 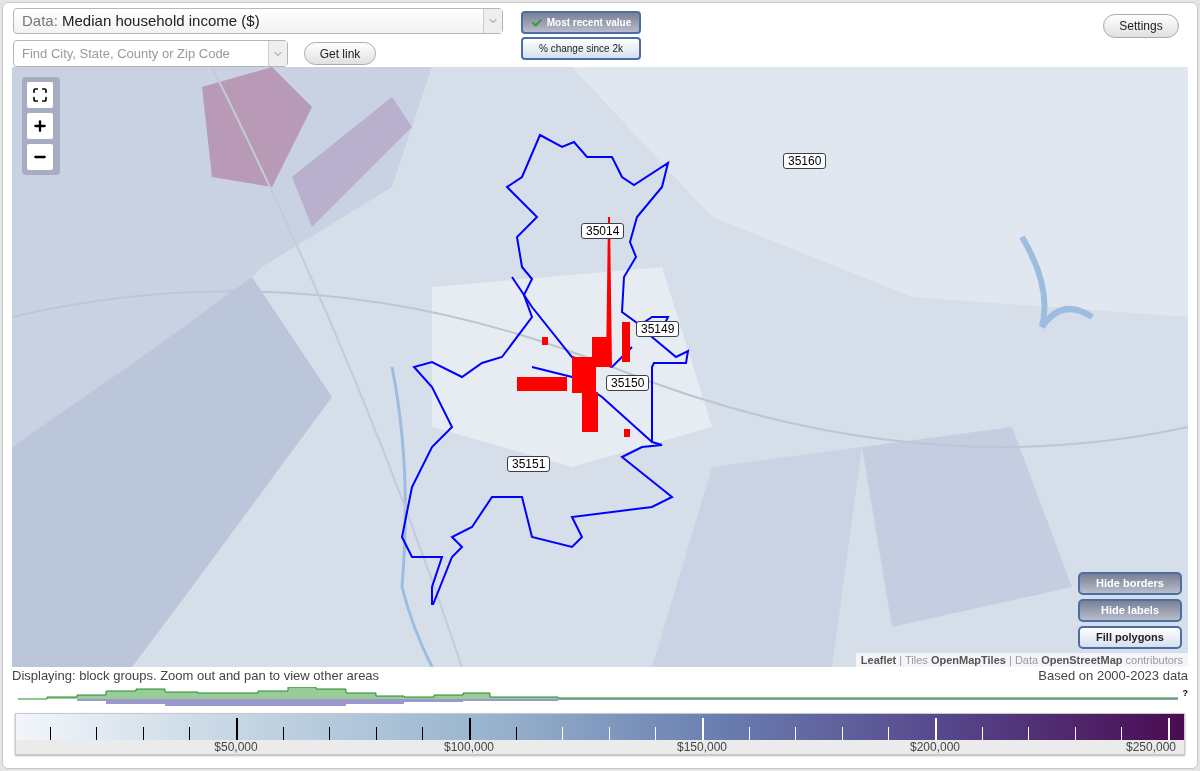 I want to click on plus-icon, so click(x=40, y=126).